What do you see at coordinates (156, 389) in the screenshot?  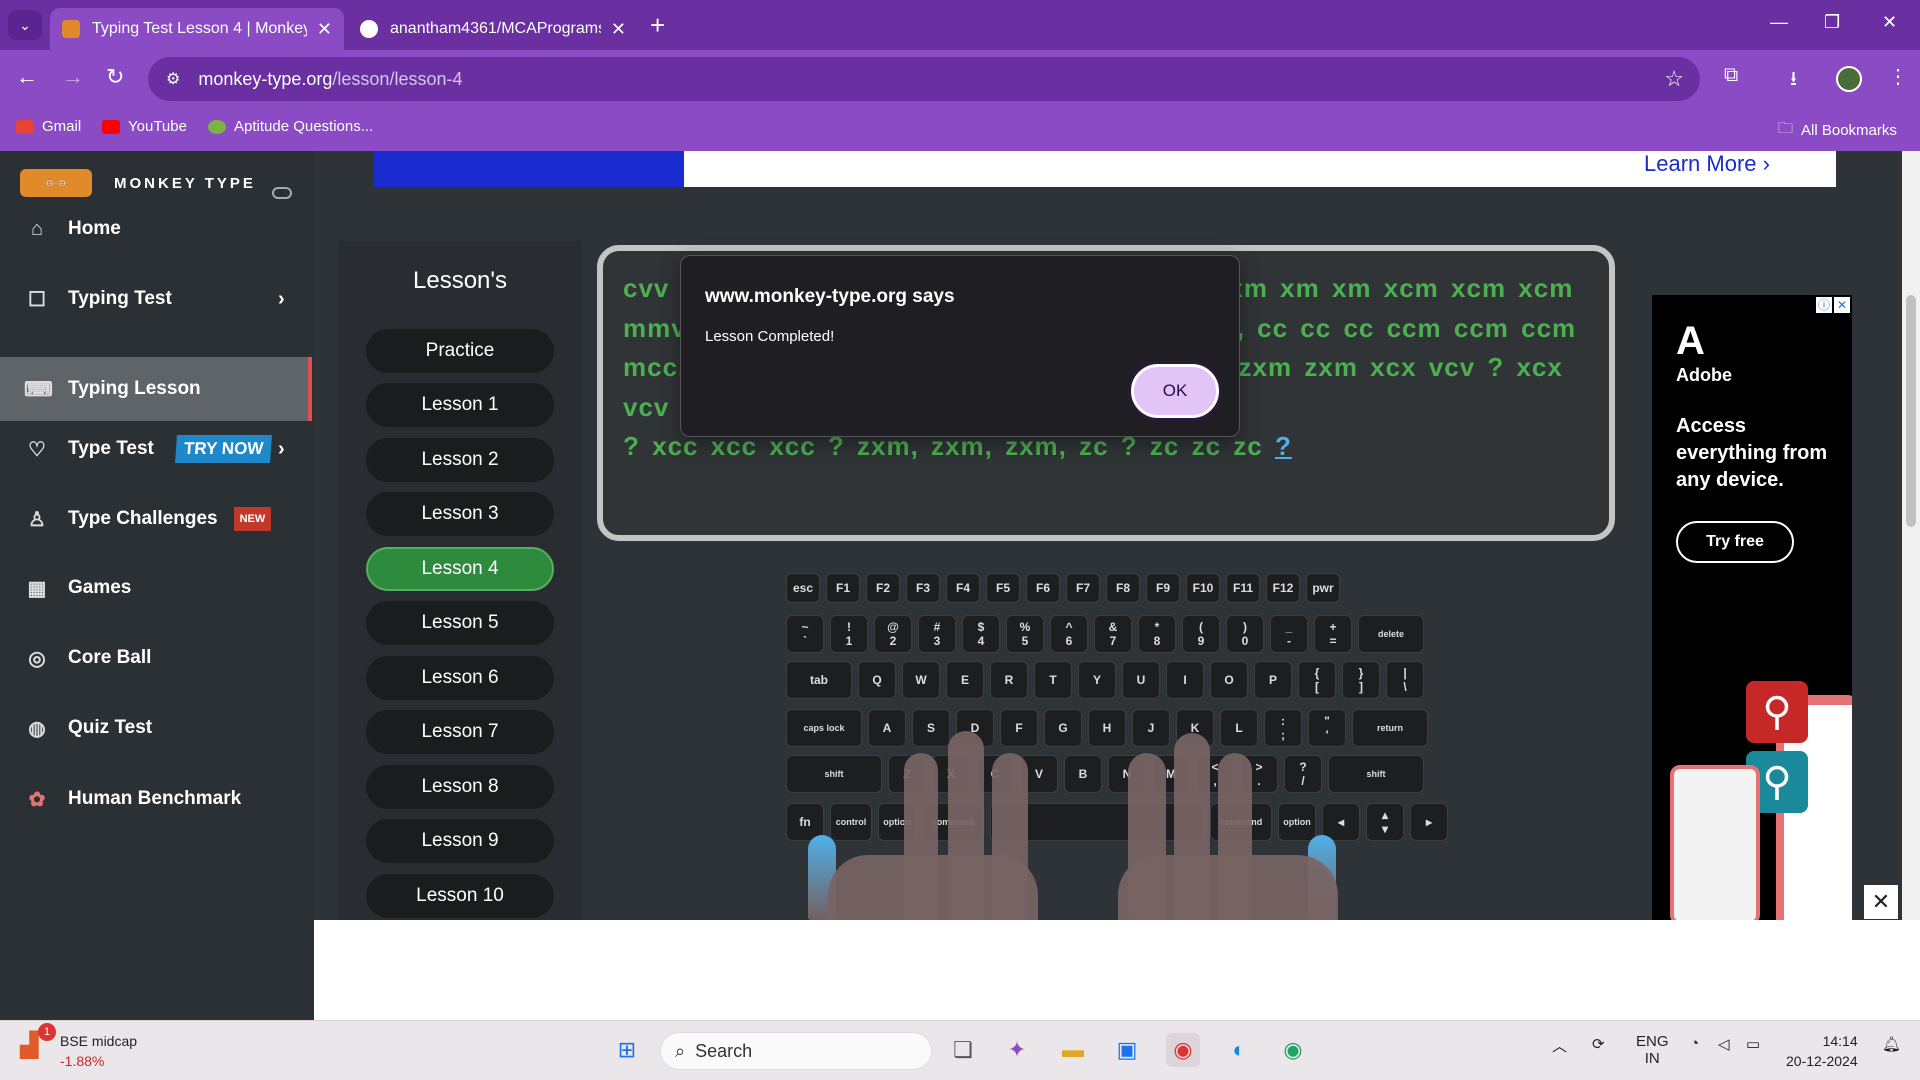 I see `sidebar-item-typing-lesson: ⌨ Typing Lesson` at bounding box center [156, 389].